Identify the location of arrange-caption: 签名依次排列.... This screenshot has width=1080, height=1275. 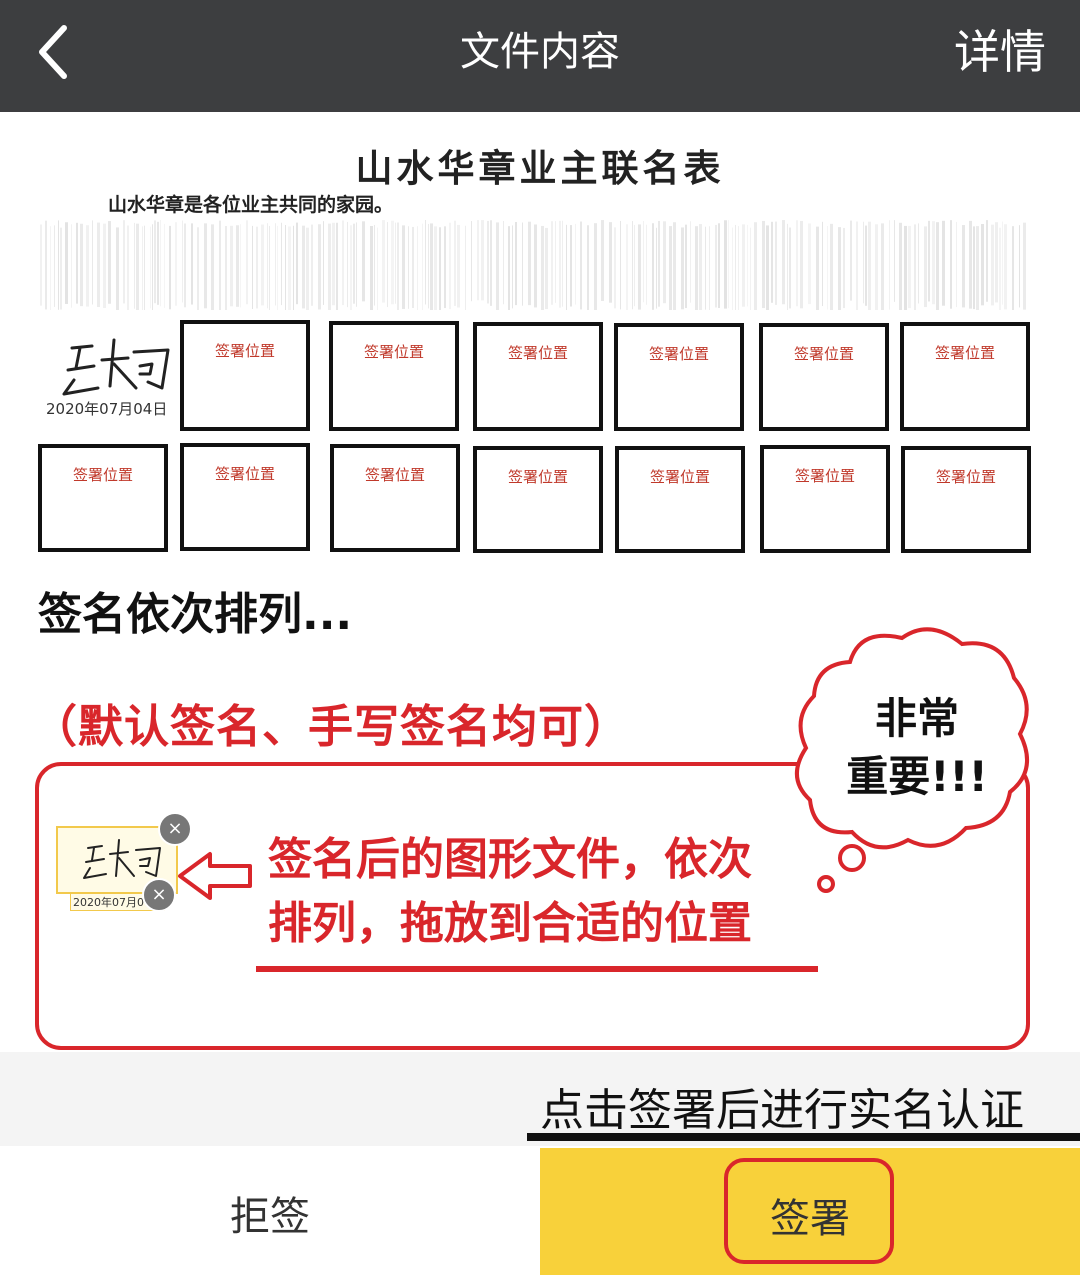
(195, 614).